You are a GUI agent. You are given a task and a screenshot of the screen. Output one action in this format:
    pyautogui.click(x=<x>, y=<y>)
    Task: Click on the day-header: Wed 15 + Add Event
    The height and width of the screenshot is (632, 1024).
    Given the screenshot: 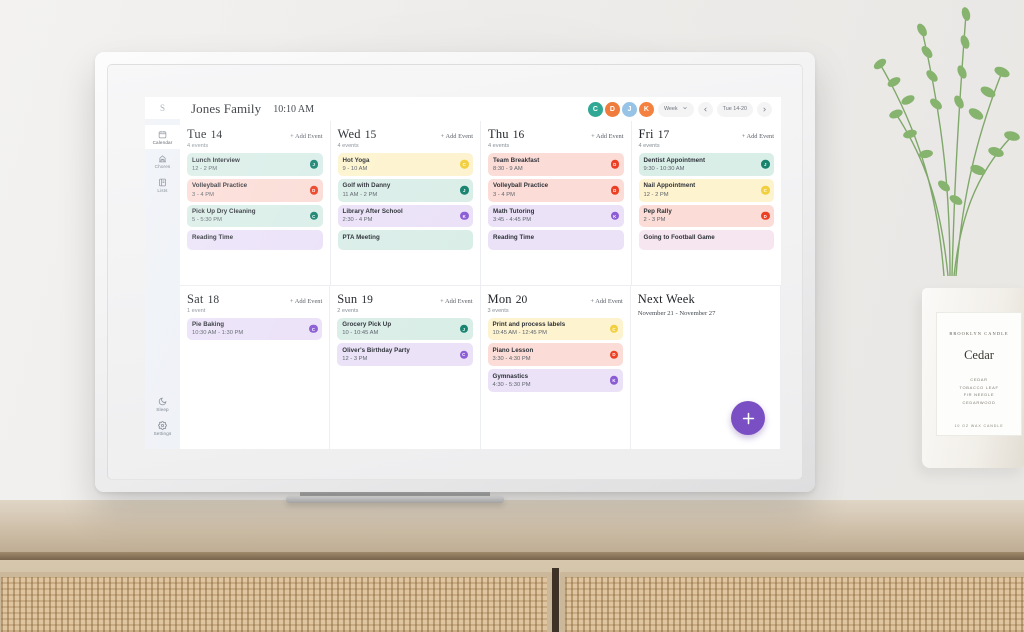 What is the action you would take?
    pyautogui.click(x=406, y=134)
    